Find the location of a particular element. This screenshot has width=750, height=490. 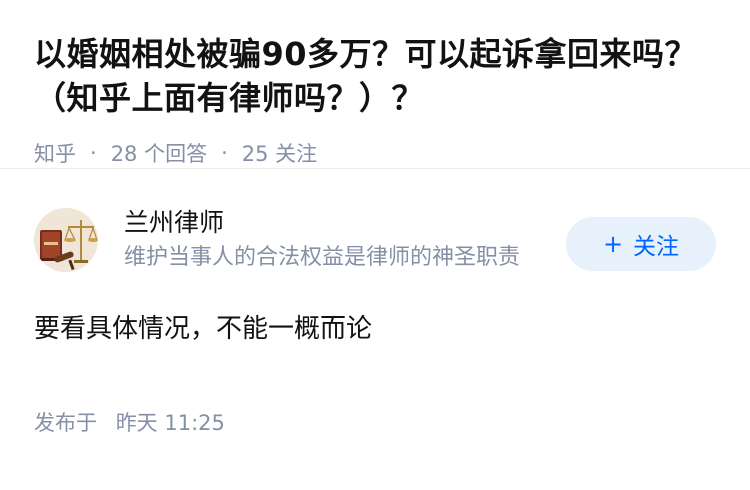

answers-count: 28 个回答 is located at coordinates (159, 153).